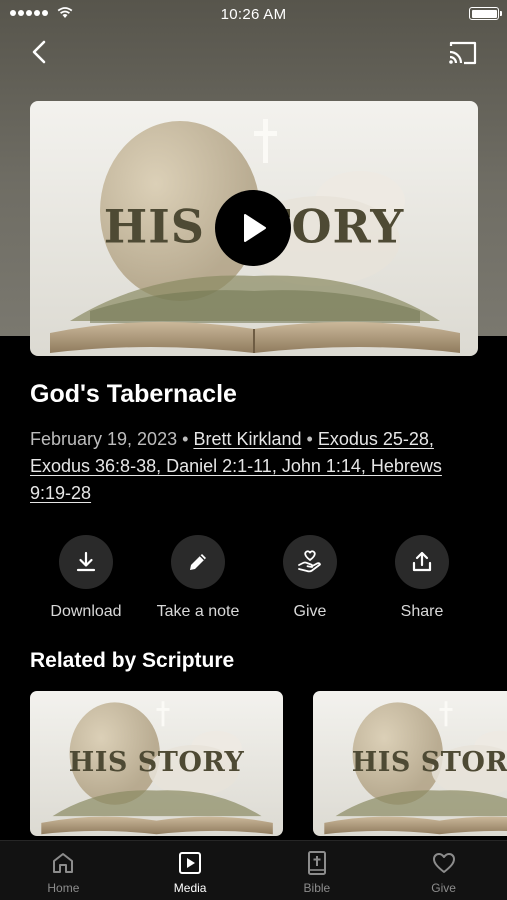  Describe the element at coordinates (422, 611) in the screenshot. I see `share-label: Share` at that location.